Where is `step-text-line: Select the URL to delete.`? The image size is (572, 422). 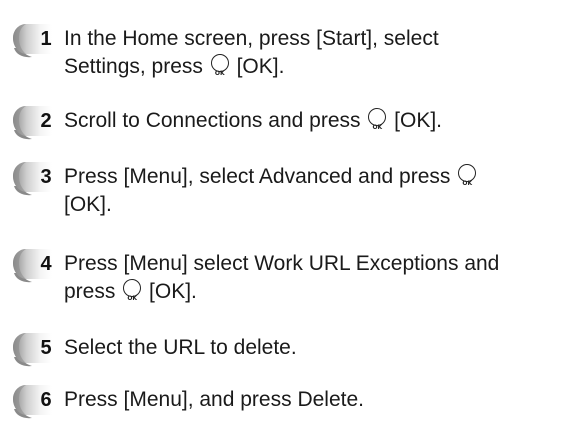
step-text-line: Select the URL to delete. is located at coordinates (309, 348).